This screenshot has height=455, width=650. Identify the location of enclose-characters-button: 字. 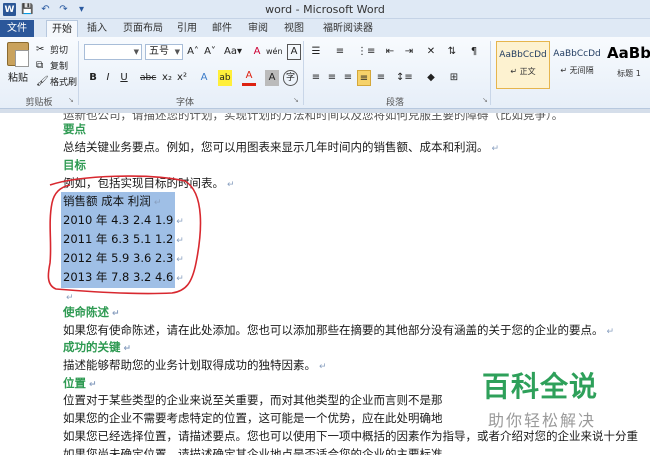
(290, 78).